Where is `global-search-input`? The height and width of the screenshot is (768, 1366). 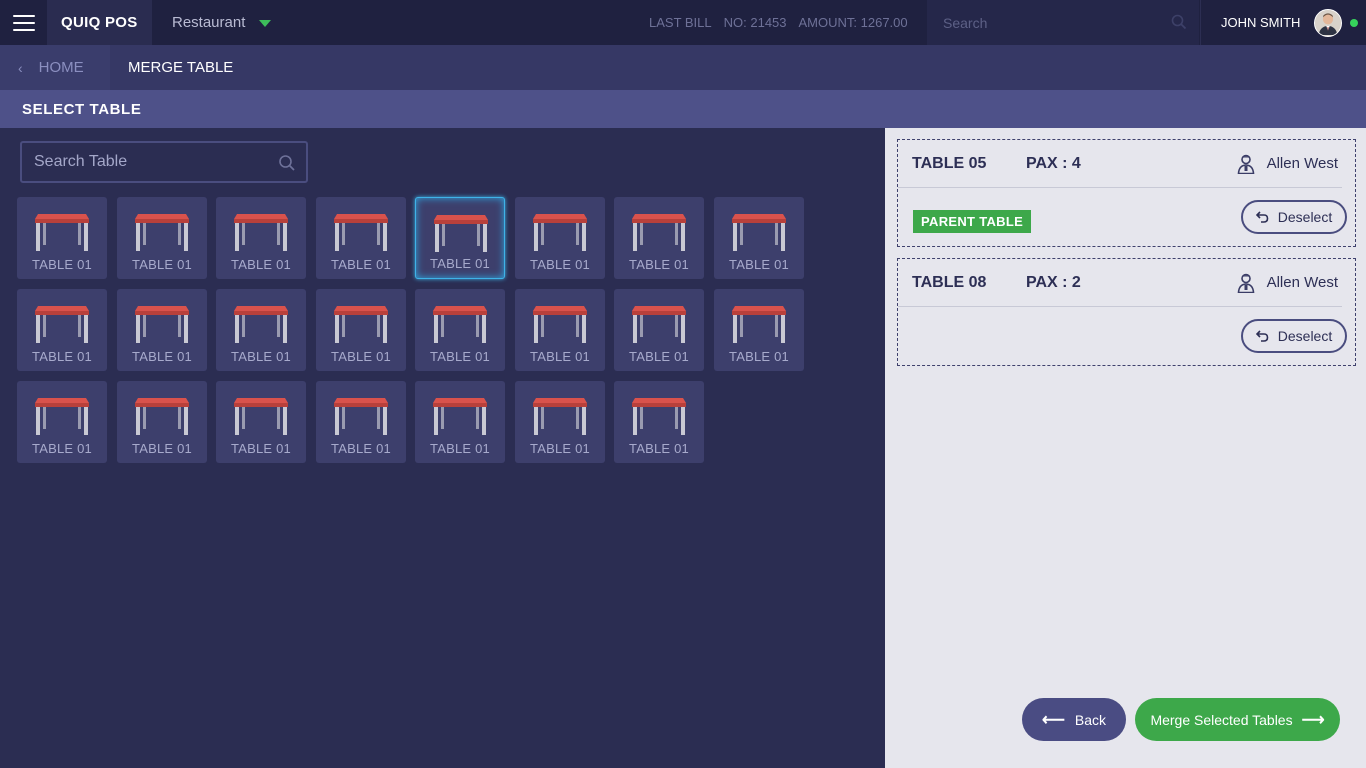
global-search-input is located at coordinates (1053, 22).